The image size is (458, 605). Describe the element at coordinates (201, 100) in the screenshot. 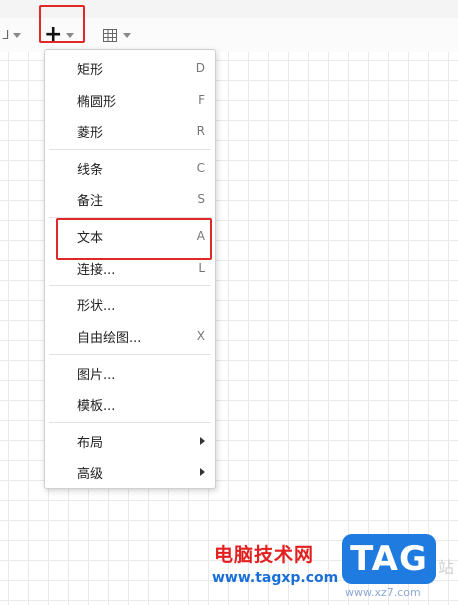

I see `menu-item-shortcut: F` at that location.